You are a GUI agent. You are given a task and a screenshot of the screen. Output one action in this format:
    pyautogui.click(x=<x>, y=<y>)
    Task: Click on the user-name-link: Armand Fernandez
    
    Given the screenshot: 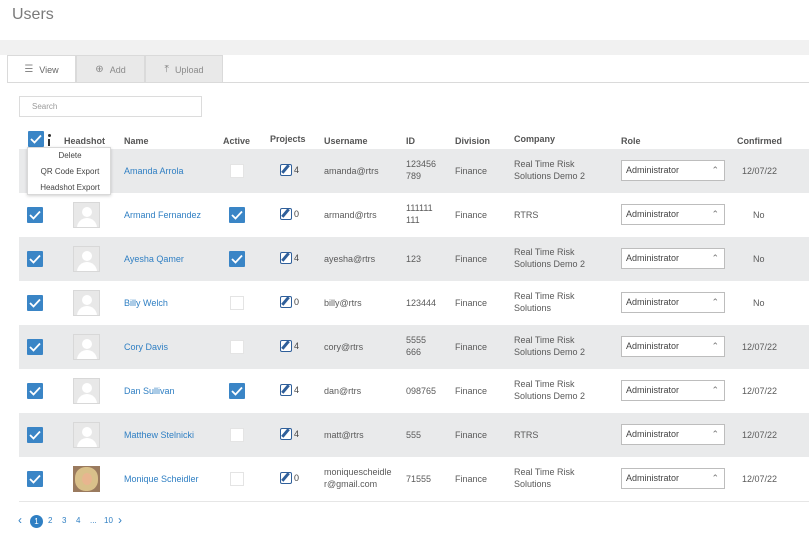 What is the action you would take?
    pyautogui.click(x=162, y=215)
    